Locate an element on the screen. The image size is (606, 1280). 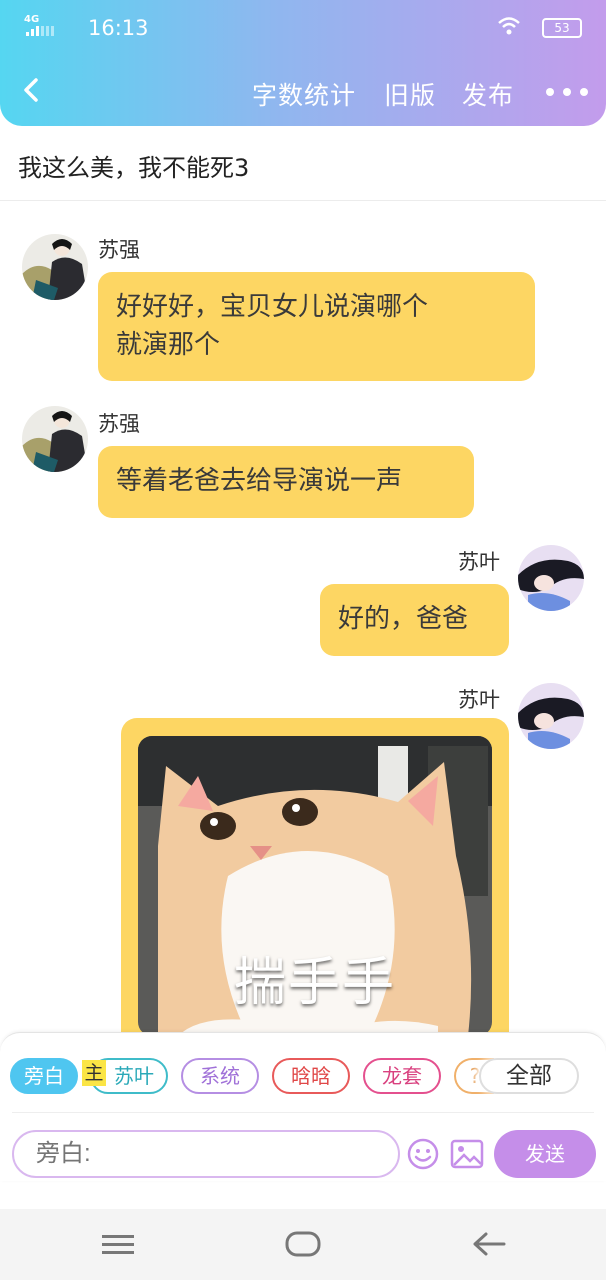
message-bubble: 好的，爸爸 is located at coordinates (414, 620).